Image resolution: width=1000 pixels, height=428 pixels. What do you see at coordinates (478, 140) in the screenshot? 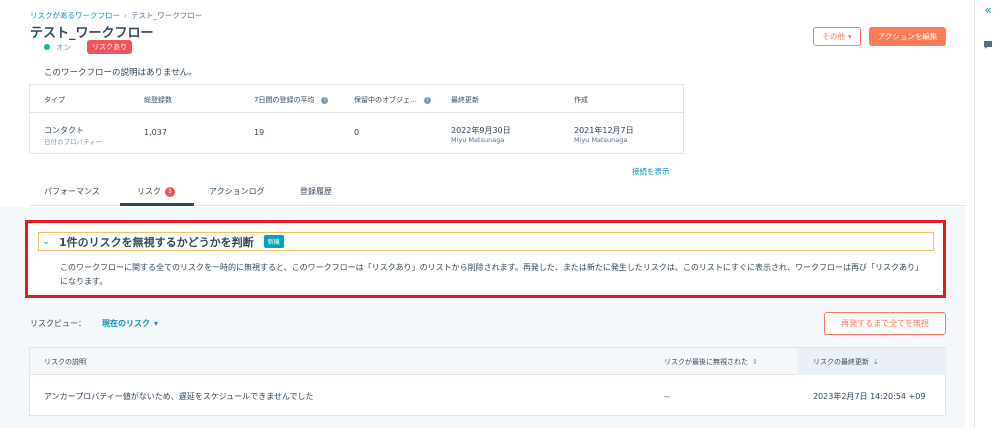
I see `stat-updated-by: Miyu Matsunaga` at bounding box center [478, 140].